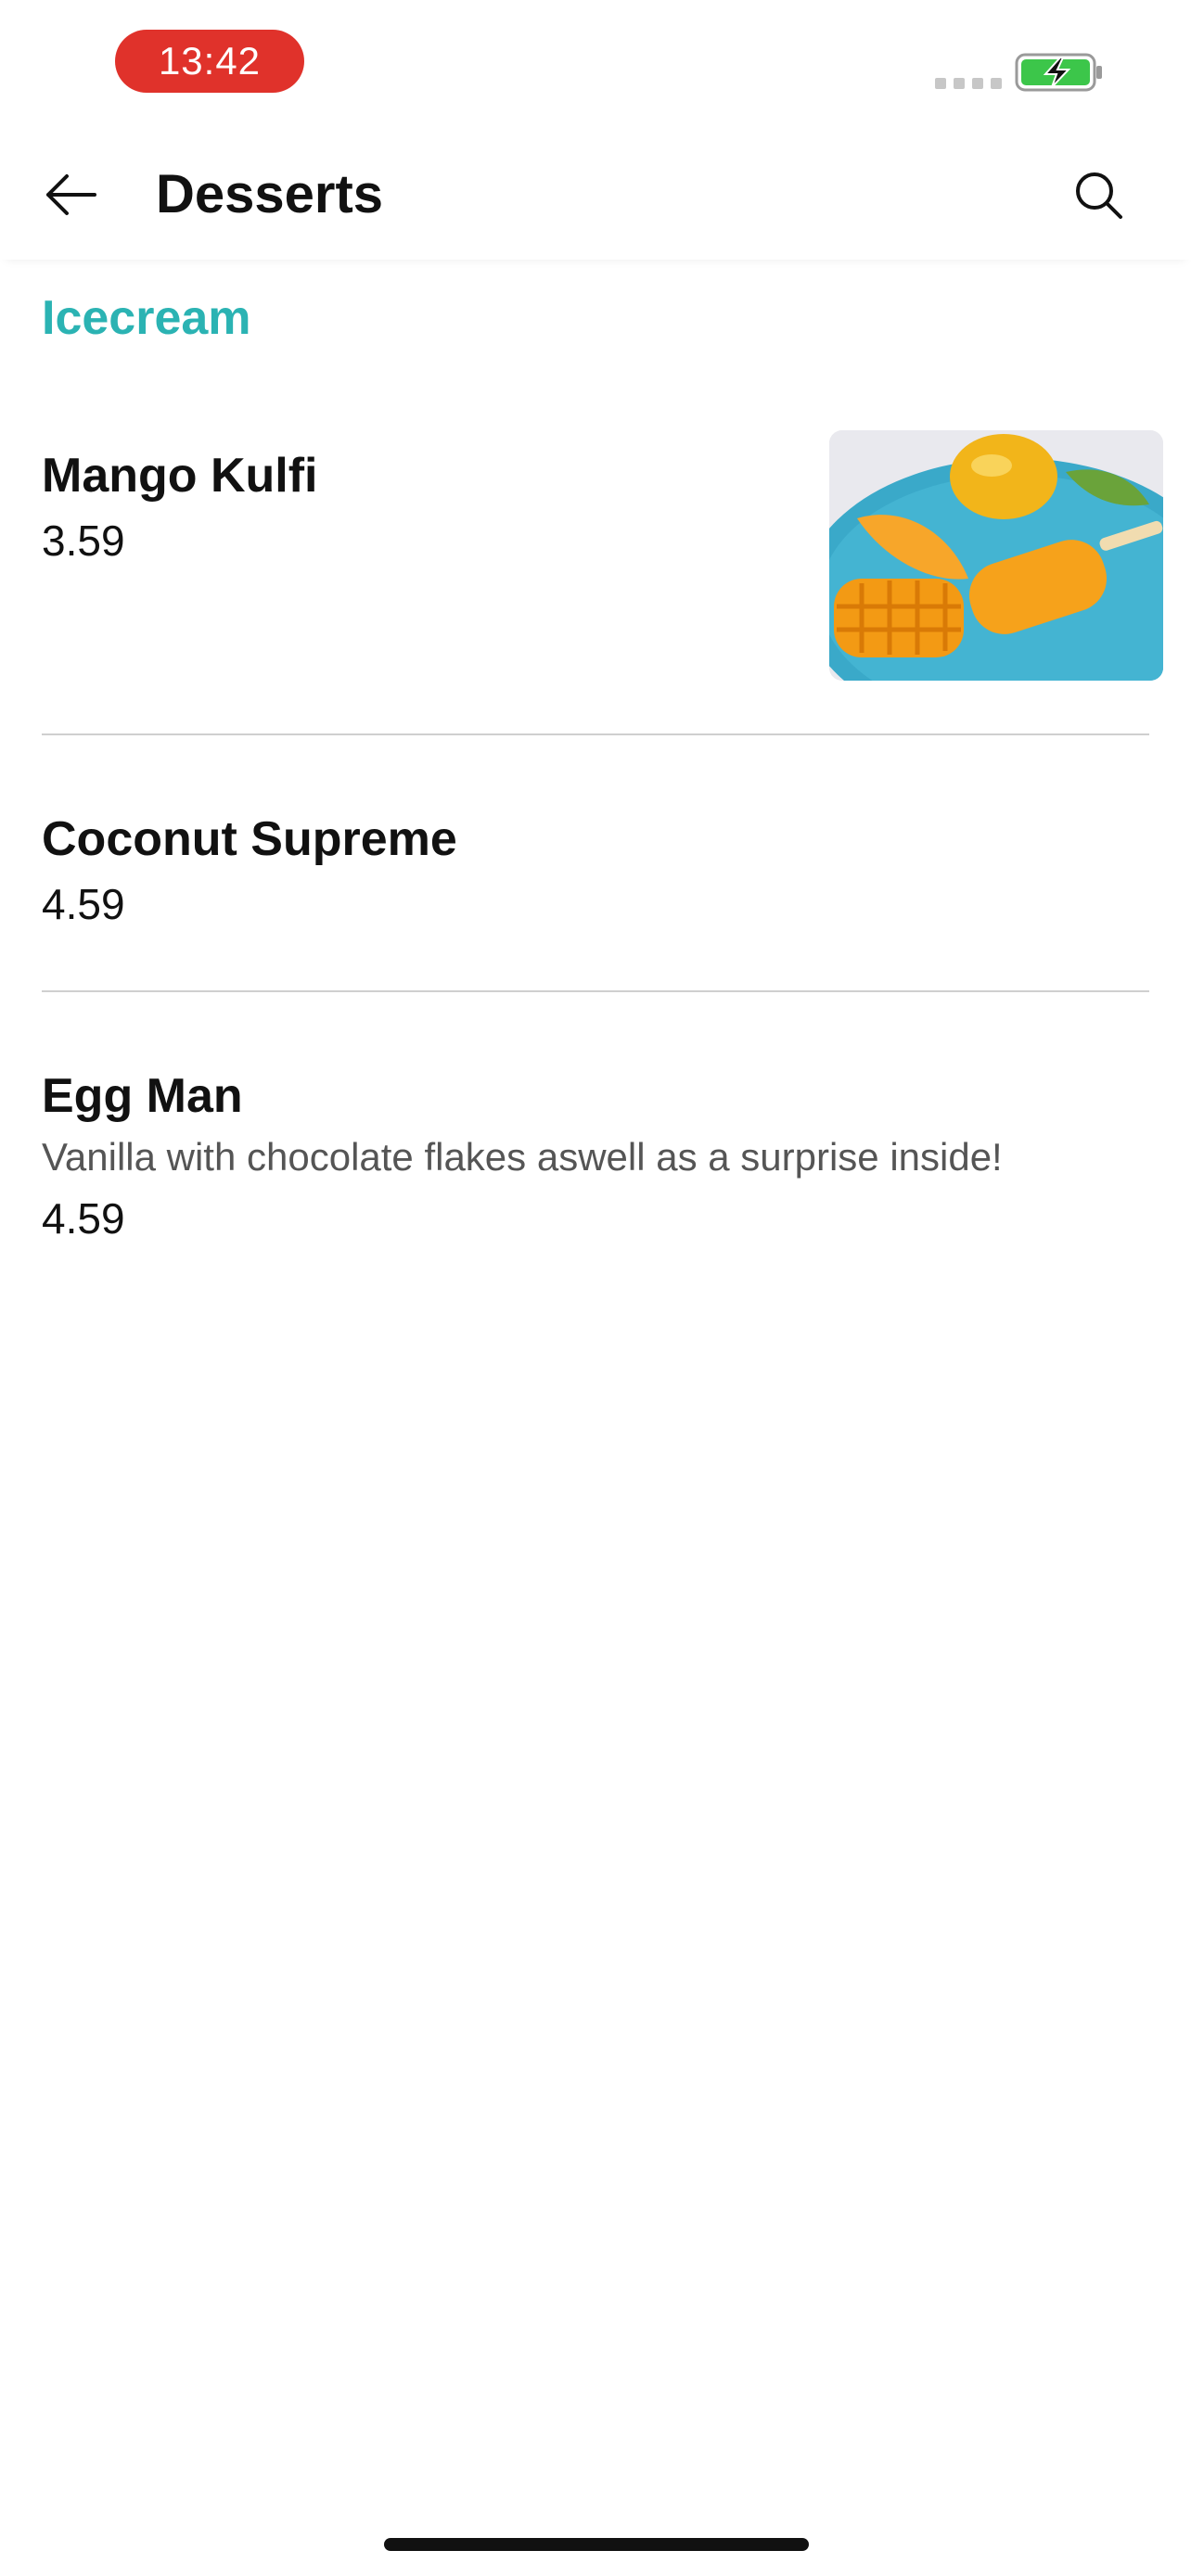 This screenshot has width=1191, height=2576. Describe the element at coordinates (146, 318) in the screenshot. I see `section-heading: Icecream` at that location.